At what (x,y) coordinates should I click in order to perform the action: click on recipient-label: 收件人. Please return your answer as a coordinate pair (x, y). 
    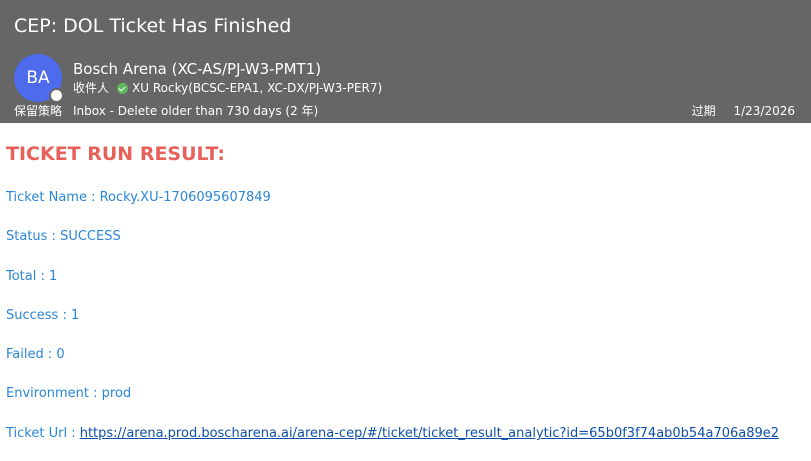
    Looking at the image, I should click on (91, 88).